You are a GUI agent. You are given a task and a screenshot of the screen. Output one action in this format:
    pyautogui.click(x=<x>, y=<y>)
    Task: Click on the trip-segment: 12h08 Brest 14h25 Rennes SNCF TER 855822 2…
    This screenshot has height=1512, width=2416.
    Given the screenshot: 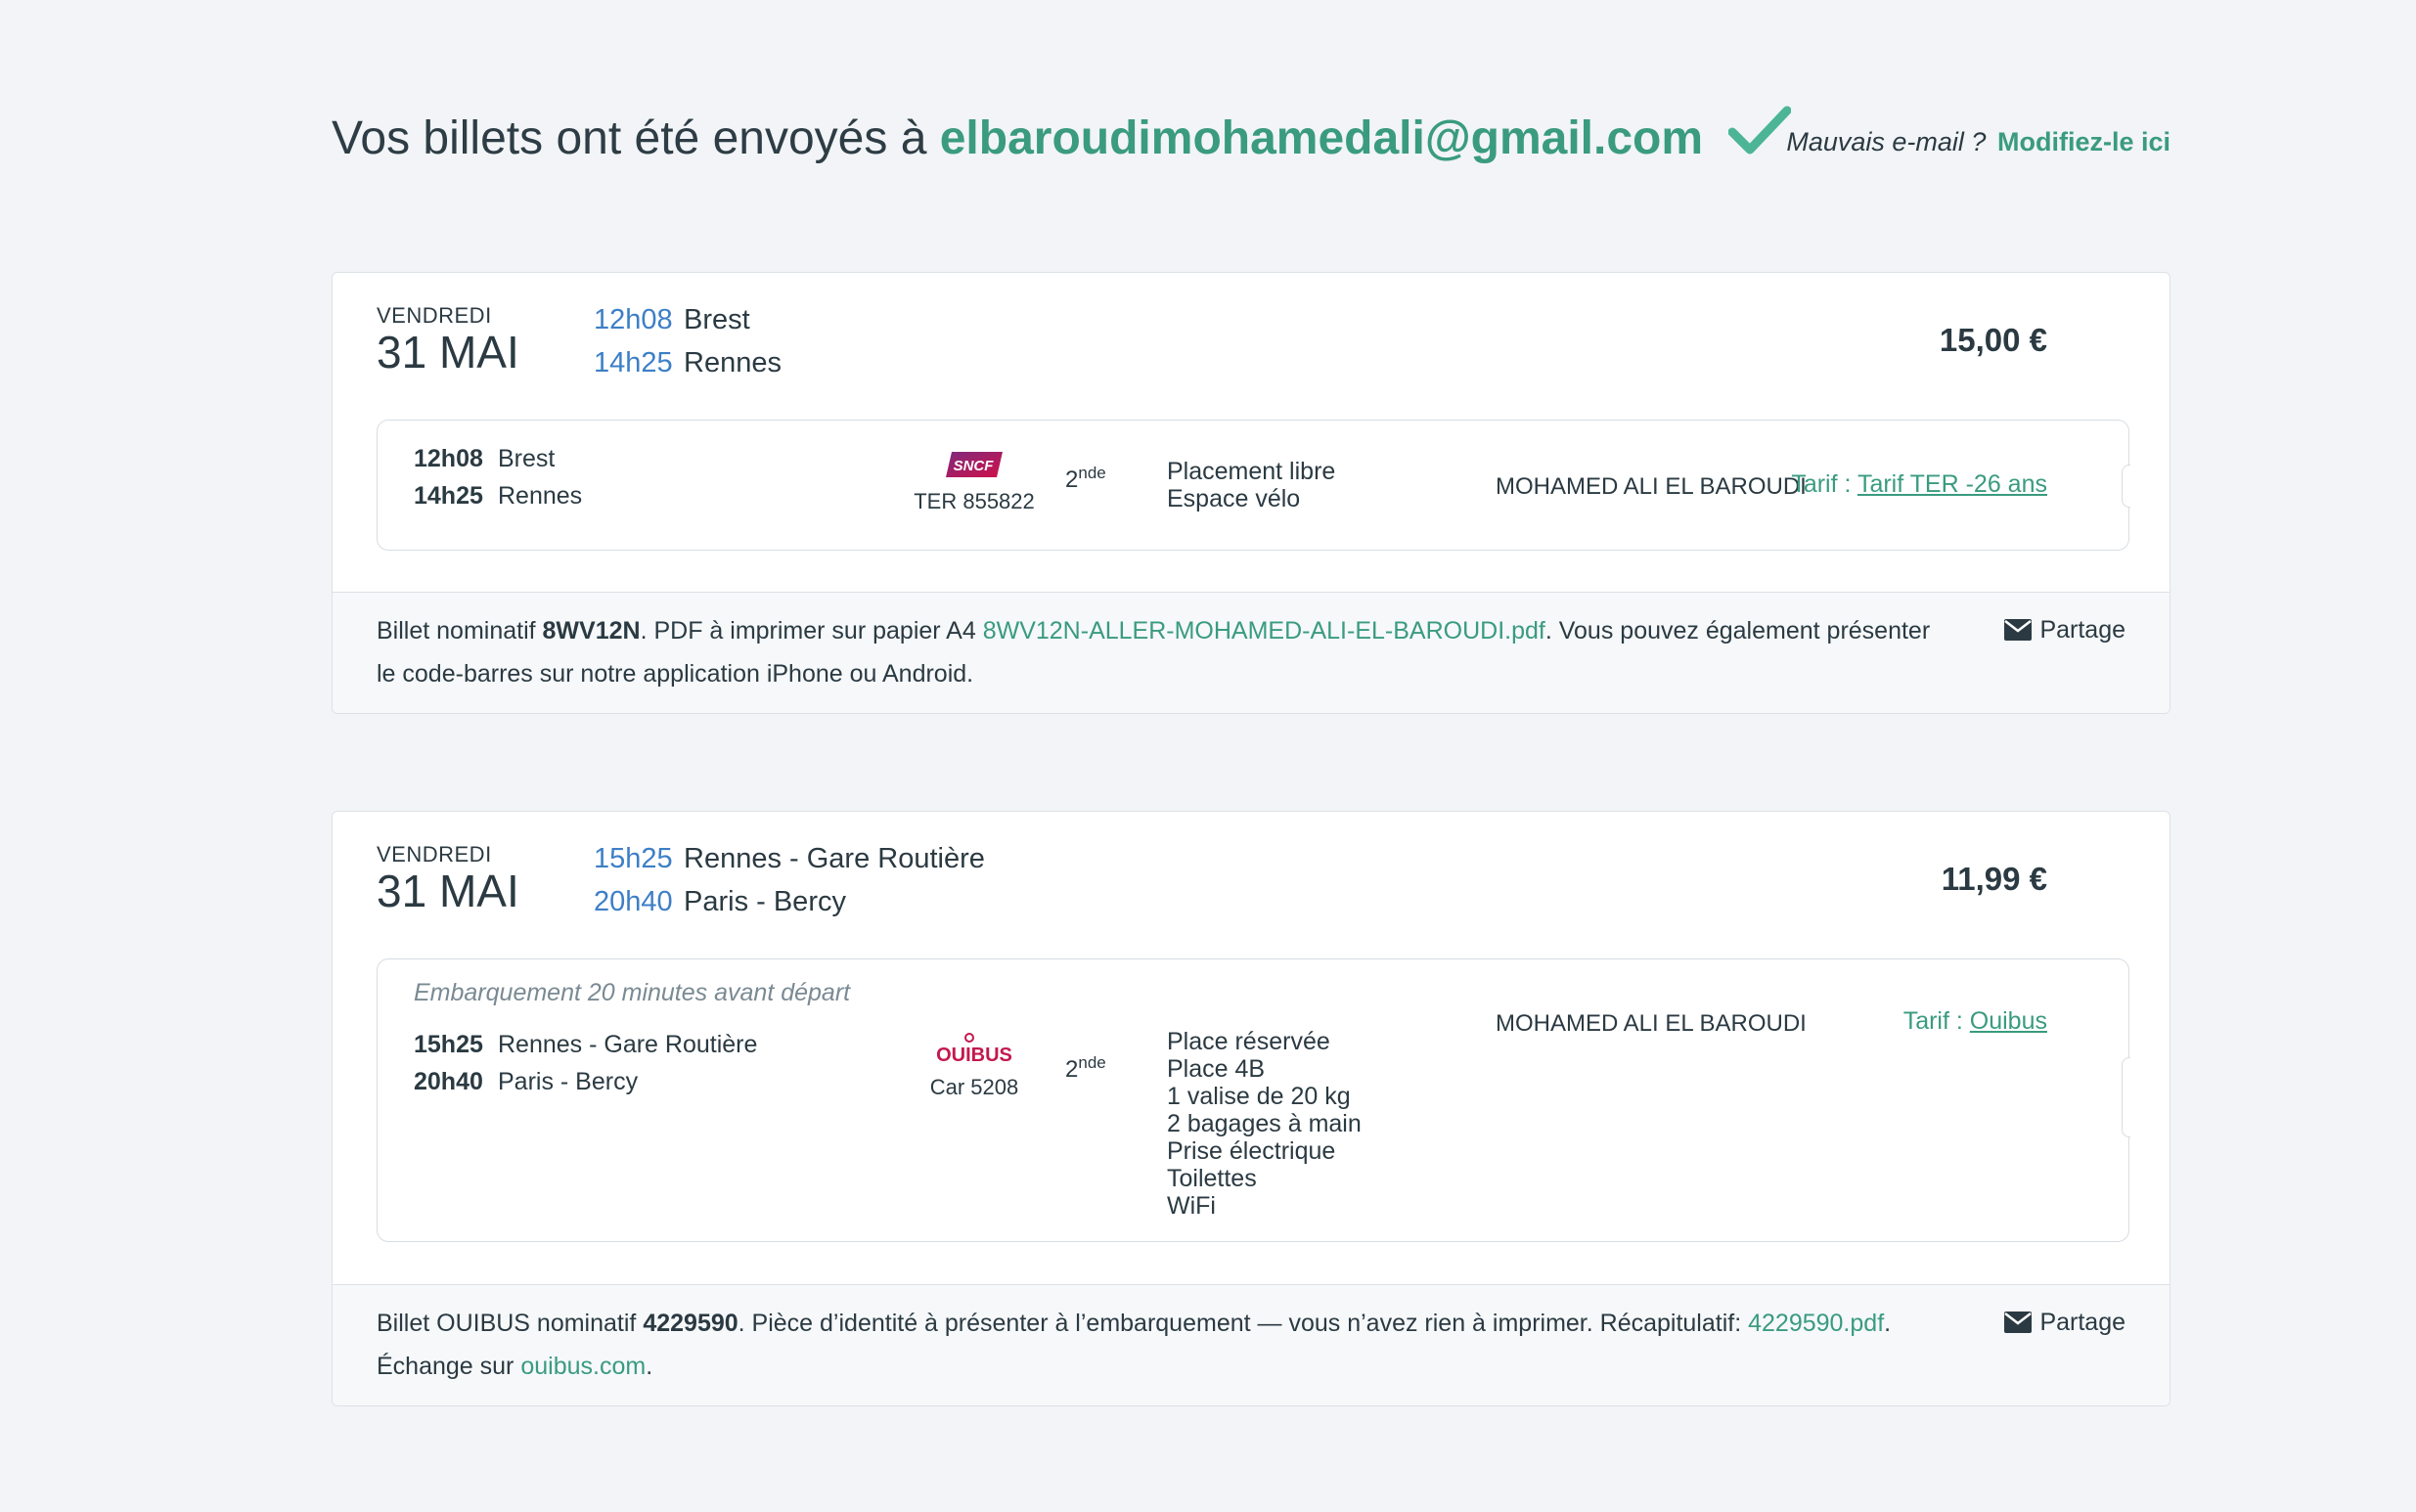 What is the action you would take?
    pyautogui.click(x=1253, y=486)
    